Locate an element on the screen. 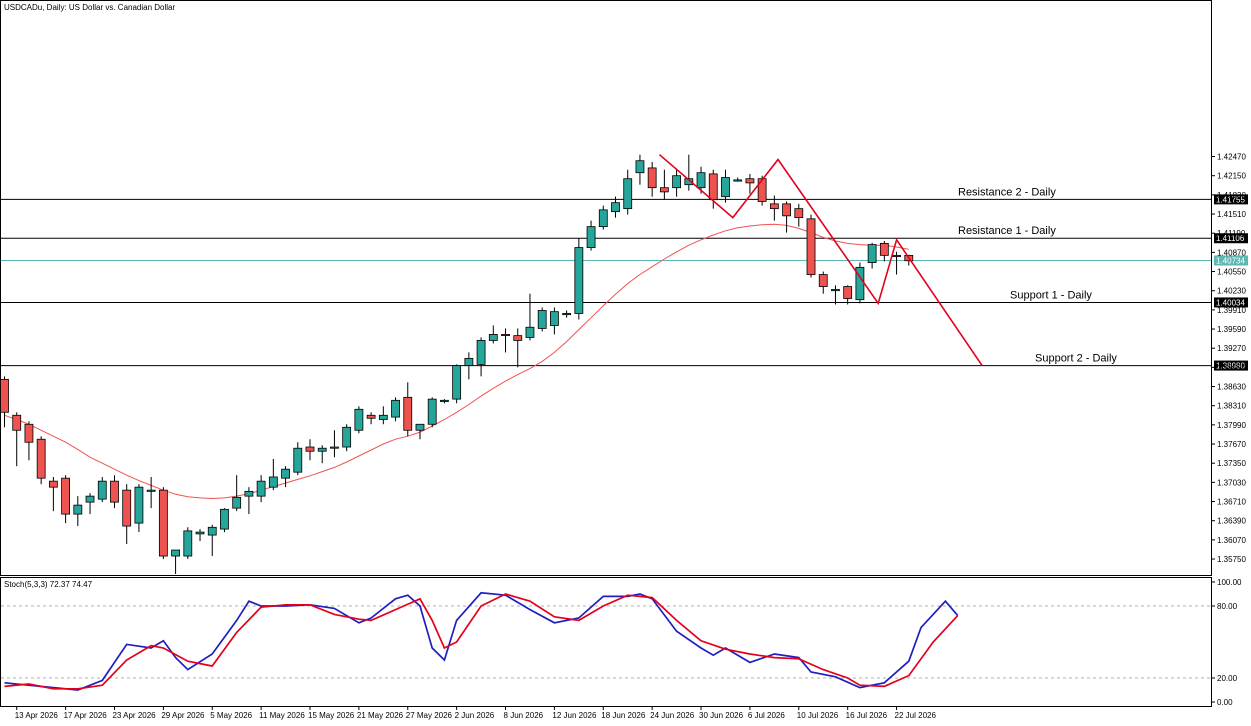 This screenshot has width=1251, height=726. price-tick-label: 1.40870 is located at coordinates (1231, 252).